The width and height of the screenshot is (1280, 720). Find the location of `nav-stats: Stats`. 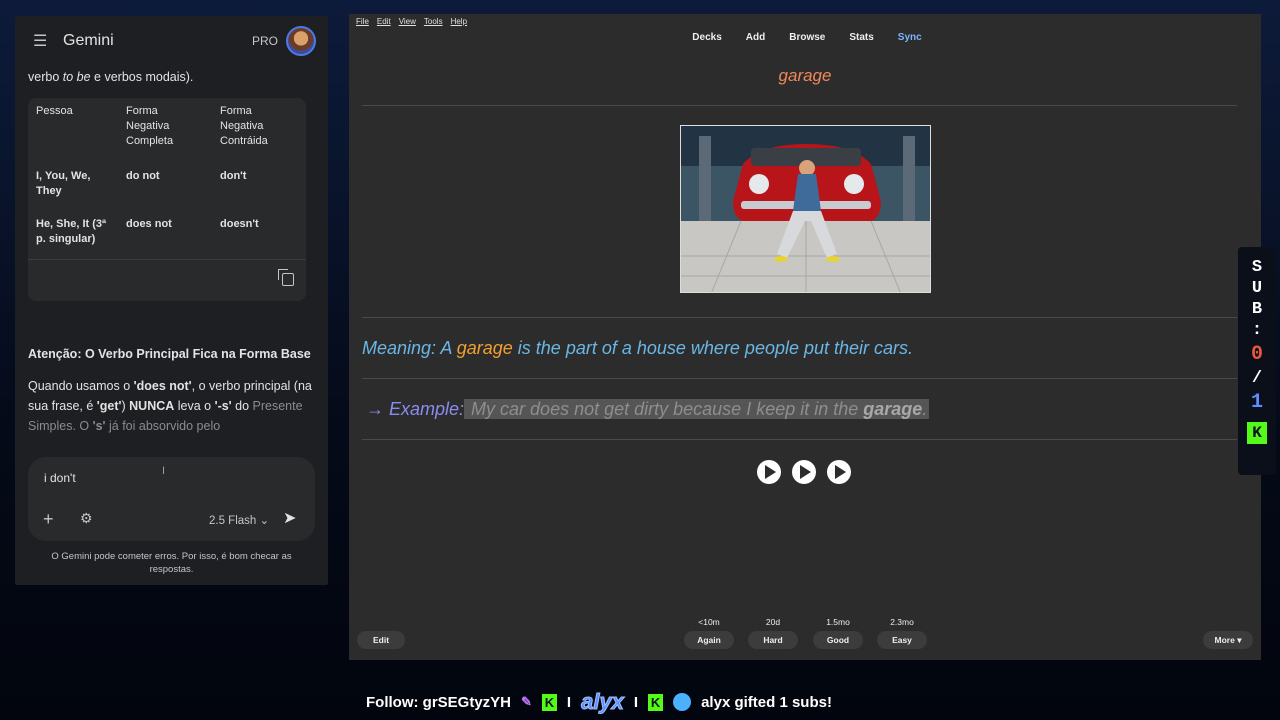

nav-stats: Stats is located at coordinates (859, 37).